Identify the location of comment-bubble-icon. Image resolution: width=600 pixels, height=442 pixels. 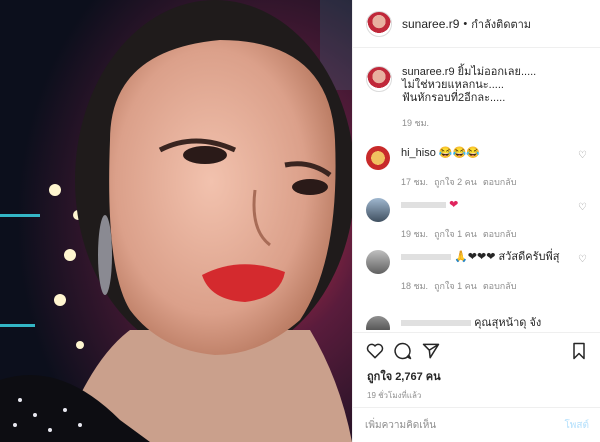
(403, 351).